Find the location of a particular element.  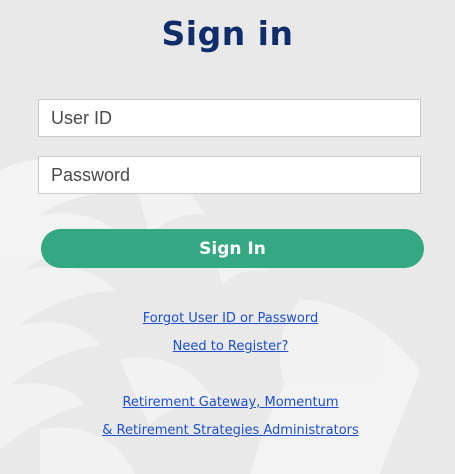

retirement-strategies-link: & Retirement Strategies Administrators is located at coordinates (229, 430).